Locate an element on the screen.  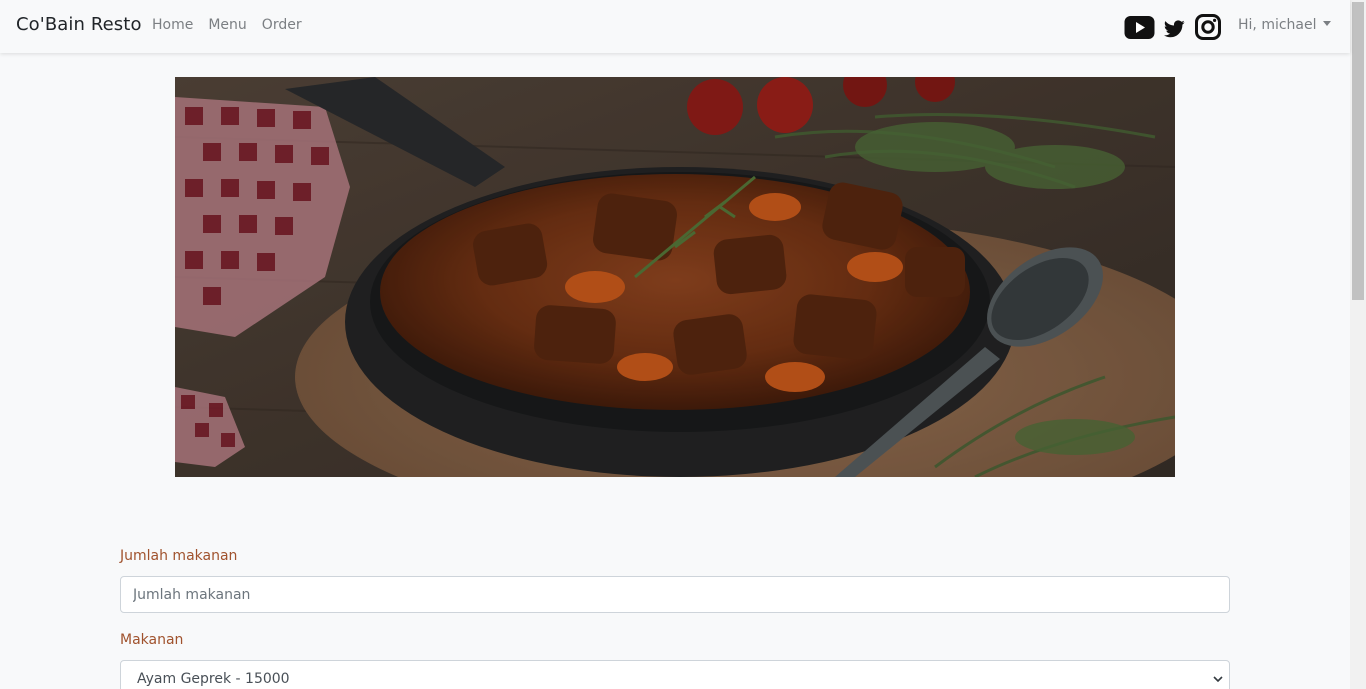
user-greeting: Hi, michael is located at coordinates (1277, 25).